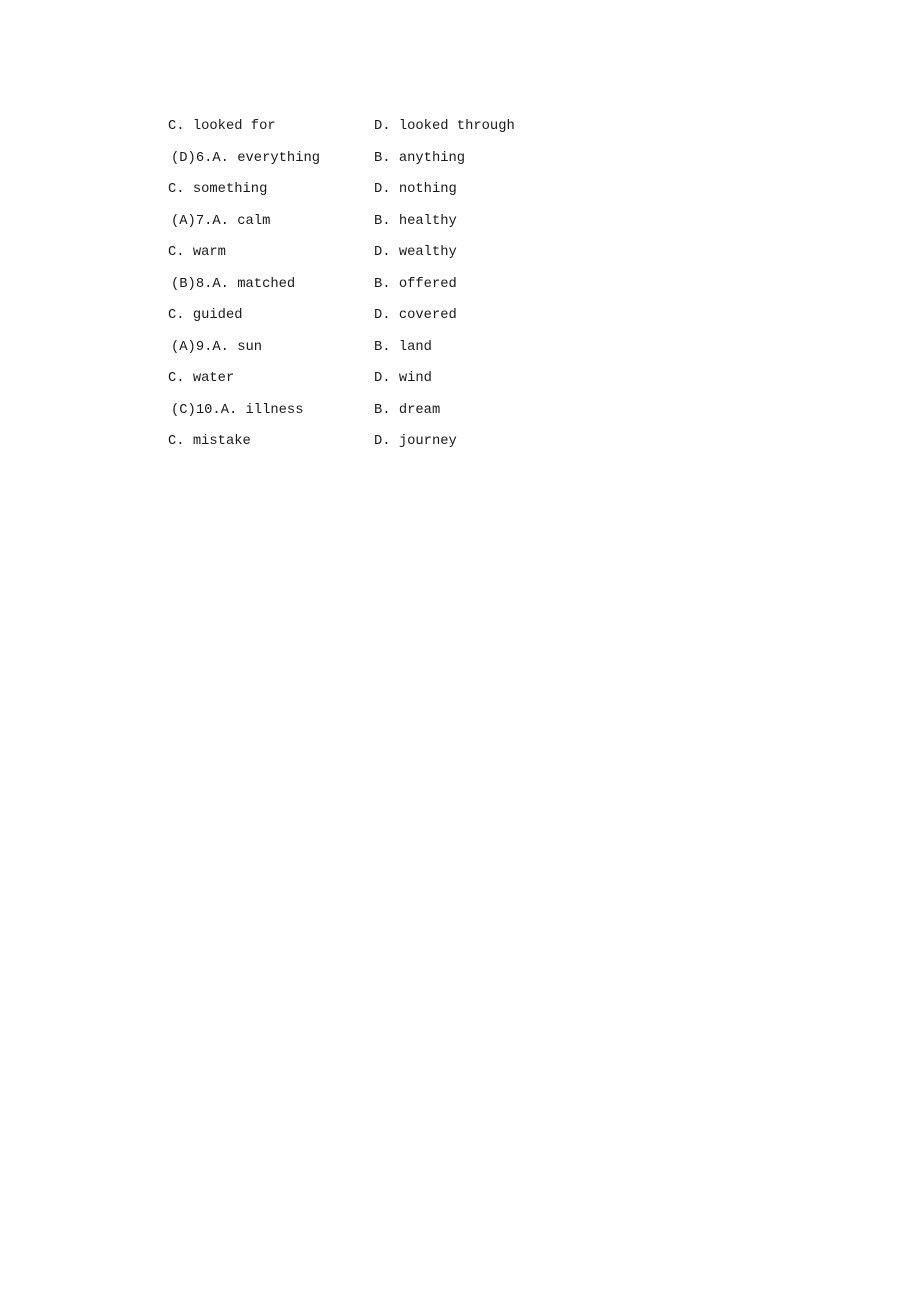 This screenshot has width=920, height=1302. What do you see at coordinates (250, 347) in the screenshot?
I see `option-text: sun` at bounding box center [250, 347].